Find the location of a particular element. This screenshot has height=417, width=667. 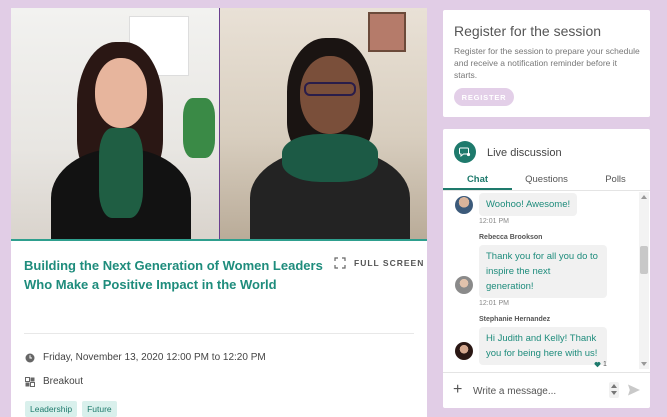

tag-list: Leadership Future is located at coordinates (71, 409).